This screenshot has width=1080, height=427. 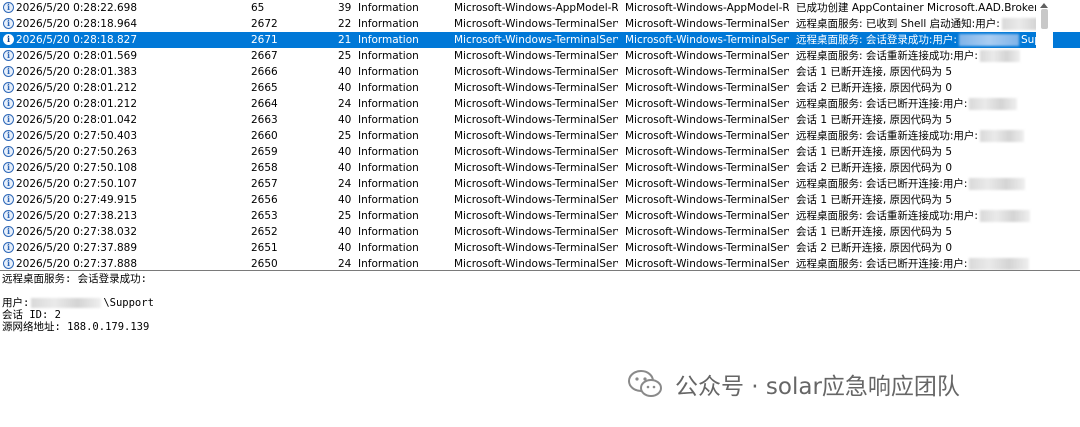 What do you see at coordinates (345, 216) in the screenshot?
I see `event-task-cell: 25` at bounding box center [345, 216].